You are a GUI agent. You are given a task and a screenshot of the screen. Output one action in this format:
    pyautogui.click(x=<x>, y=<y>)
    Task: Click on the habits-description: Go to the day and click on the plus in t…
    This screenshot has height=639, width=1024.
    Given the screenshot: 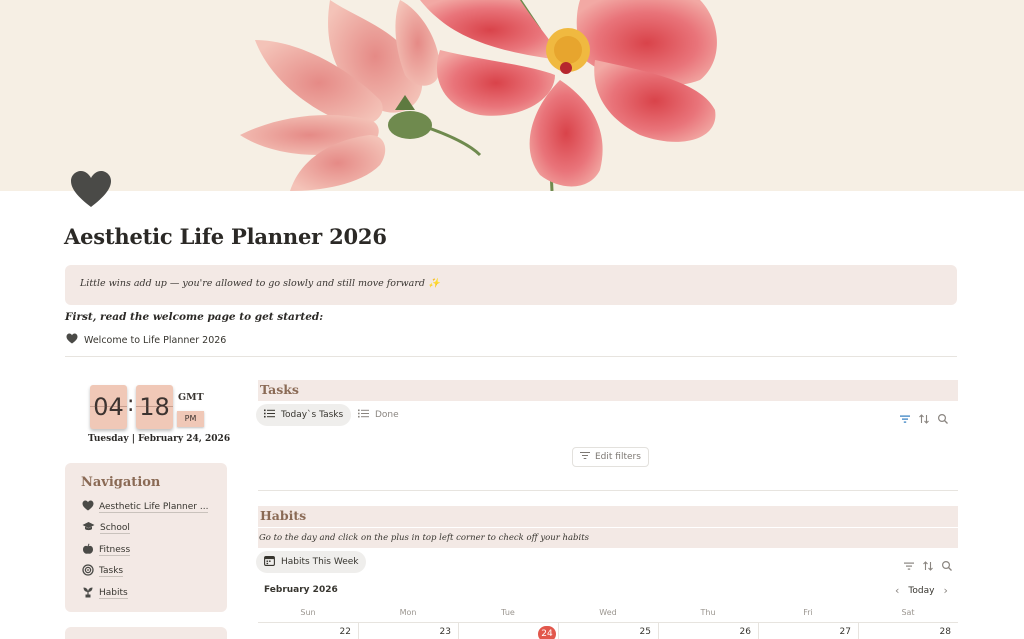 What is the action you would take?
    pyautogui.click(x=424, y=538)
    